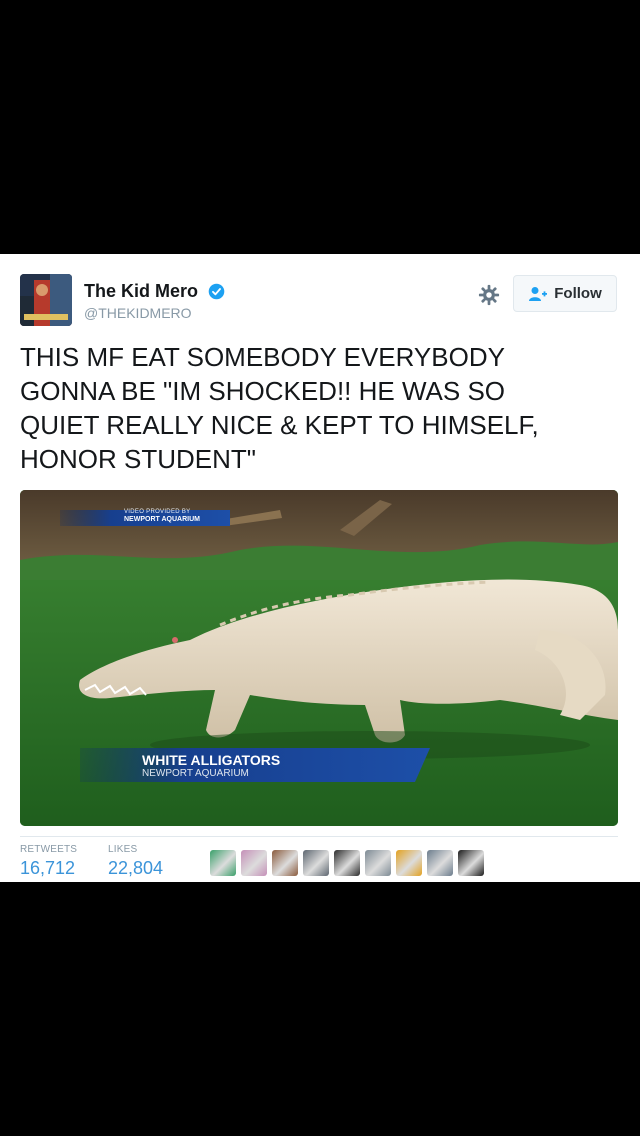  What do you see at coordinates (489, 295) in the screenshot?
I see `gear-icon` at bounding box center [489, 295].